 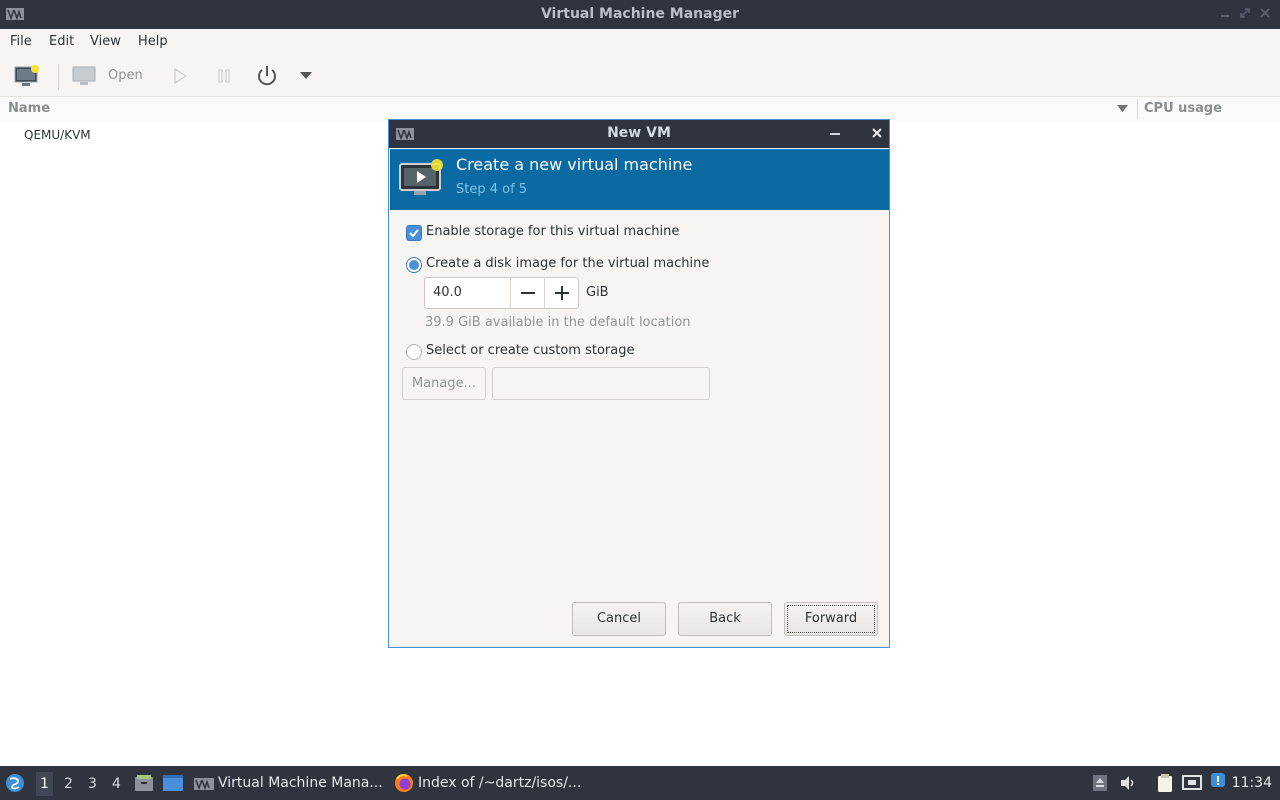 What do you see at coordinates (44, 784) in the screenshot?
I see `workspace-1: 1` at bounding box center [44, 784].